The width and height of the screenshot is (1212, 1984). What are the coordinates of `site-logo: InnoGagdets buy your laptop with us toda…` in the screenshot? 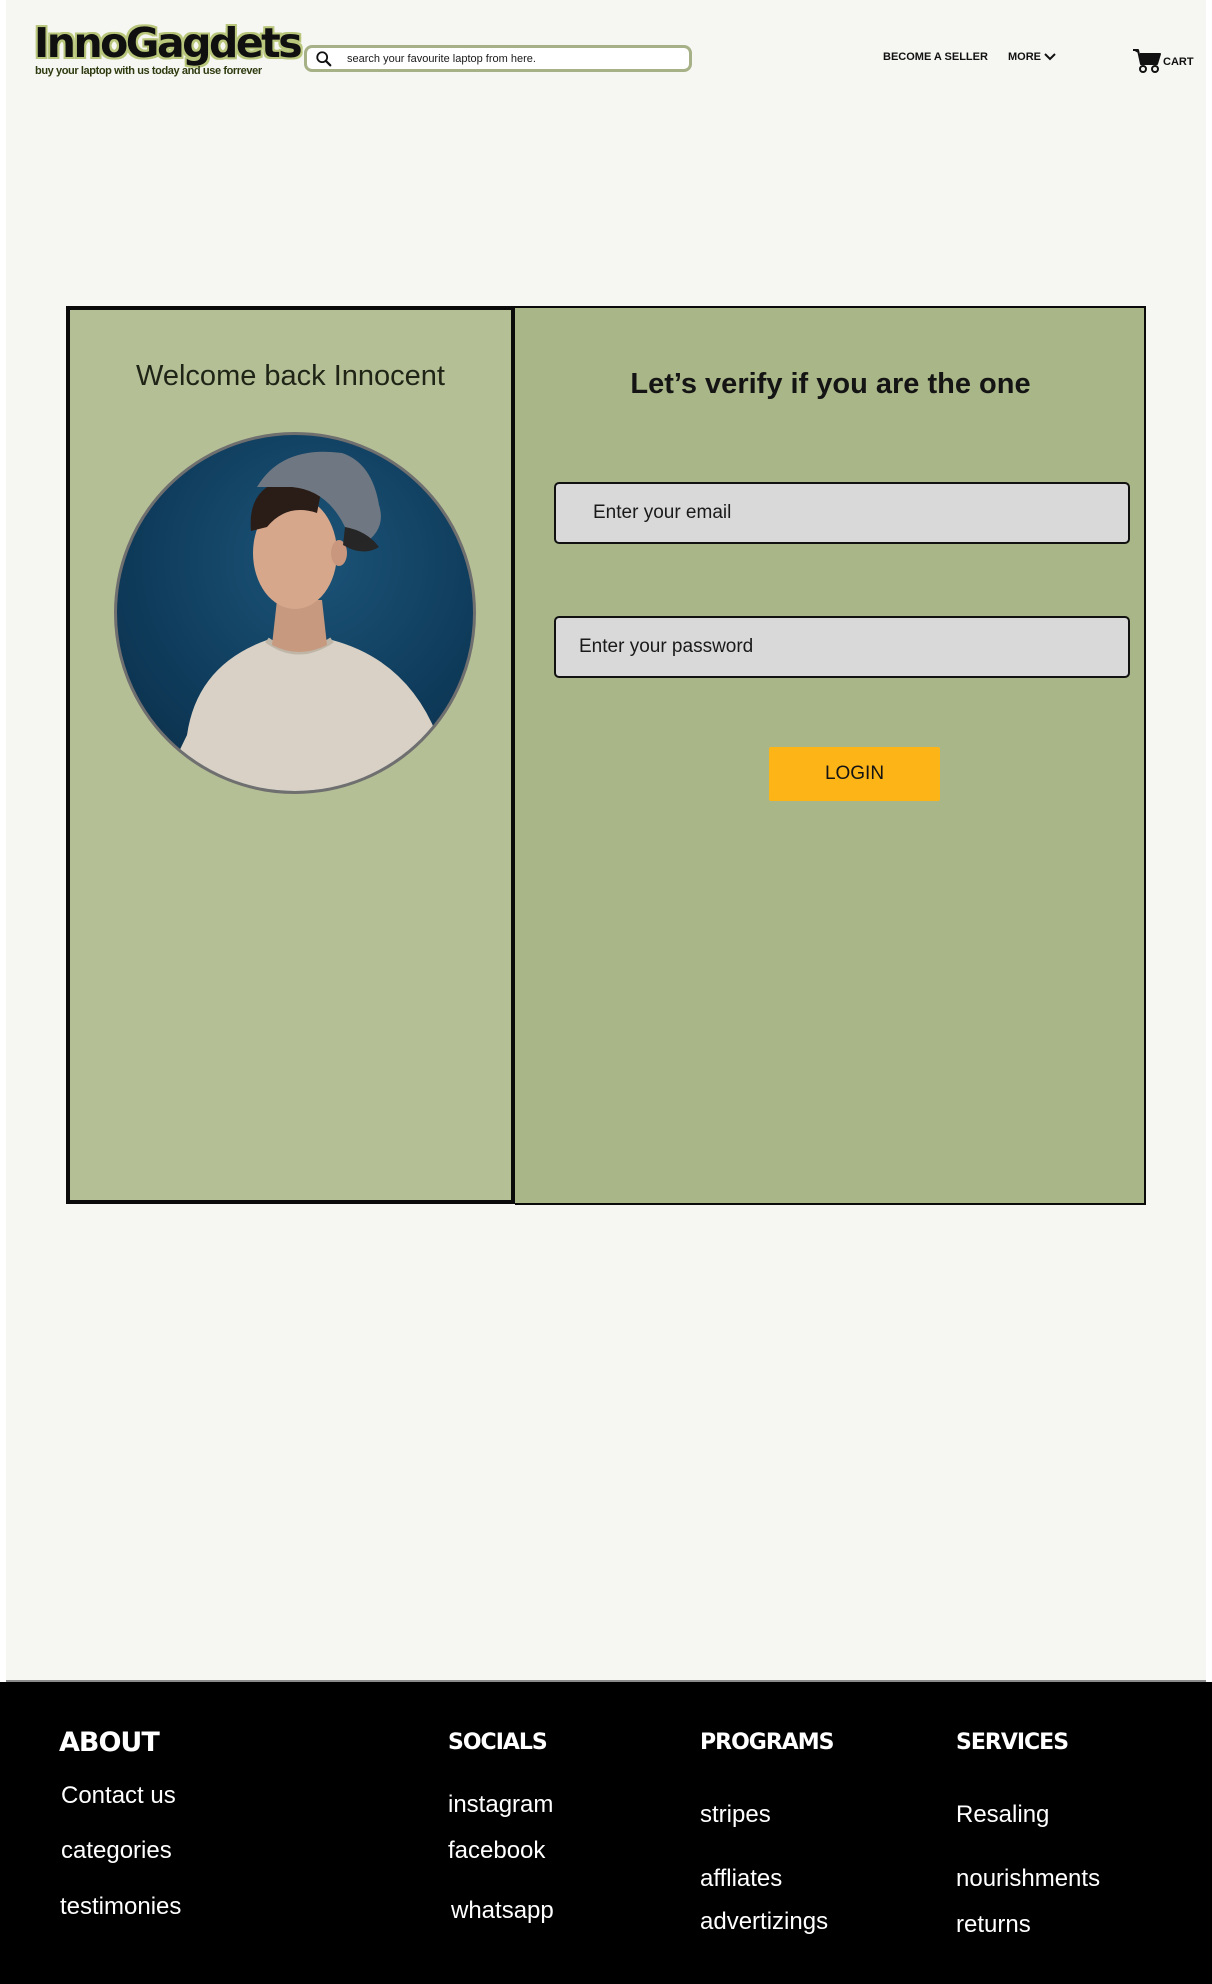 It's located at (168, 51).